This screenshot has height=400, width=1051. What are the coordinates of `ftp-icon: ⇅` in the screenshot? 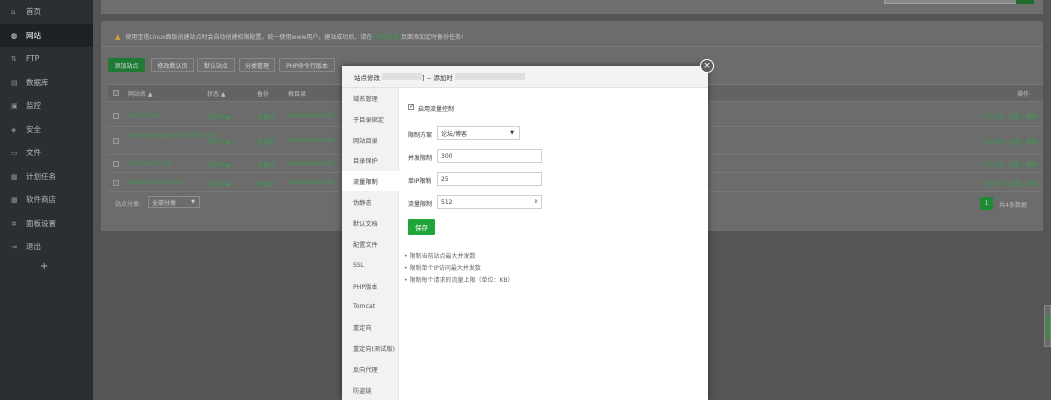 It's located at (14, 58).